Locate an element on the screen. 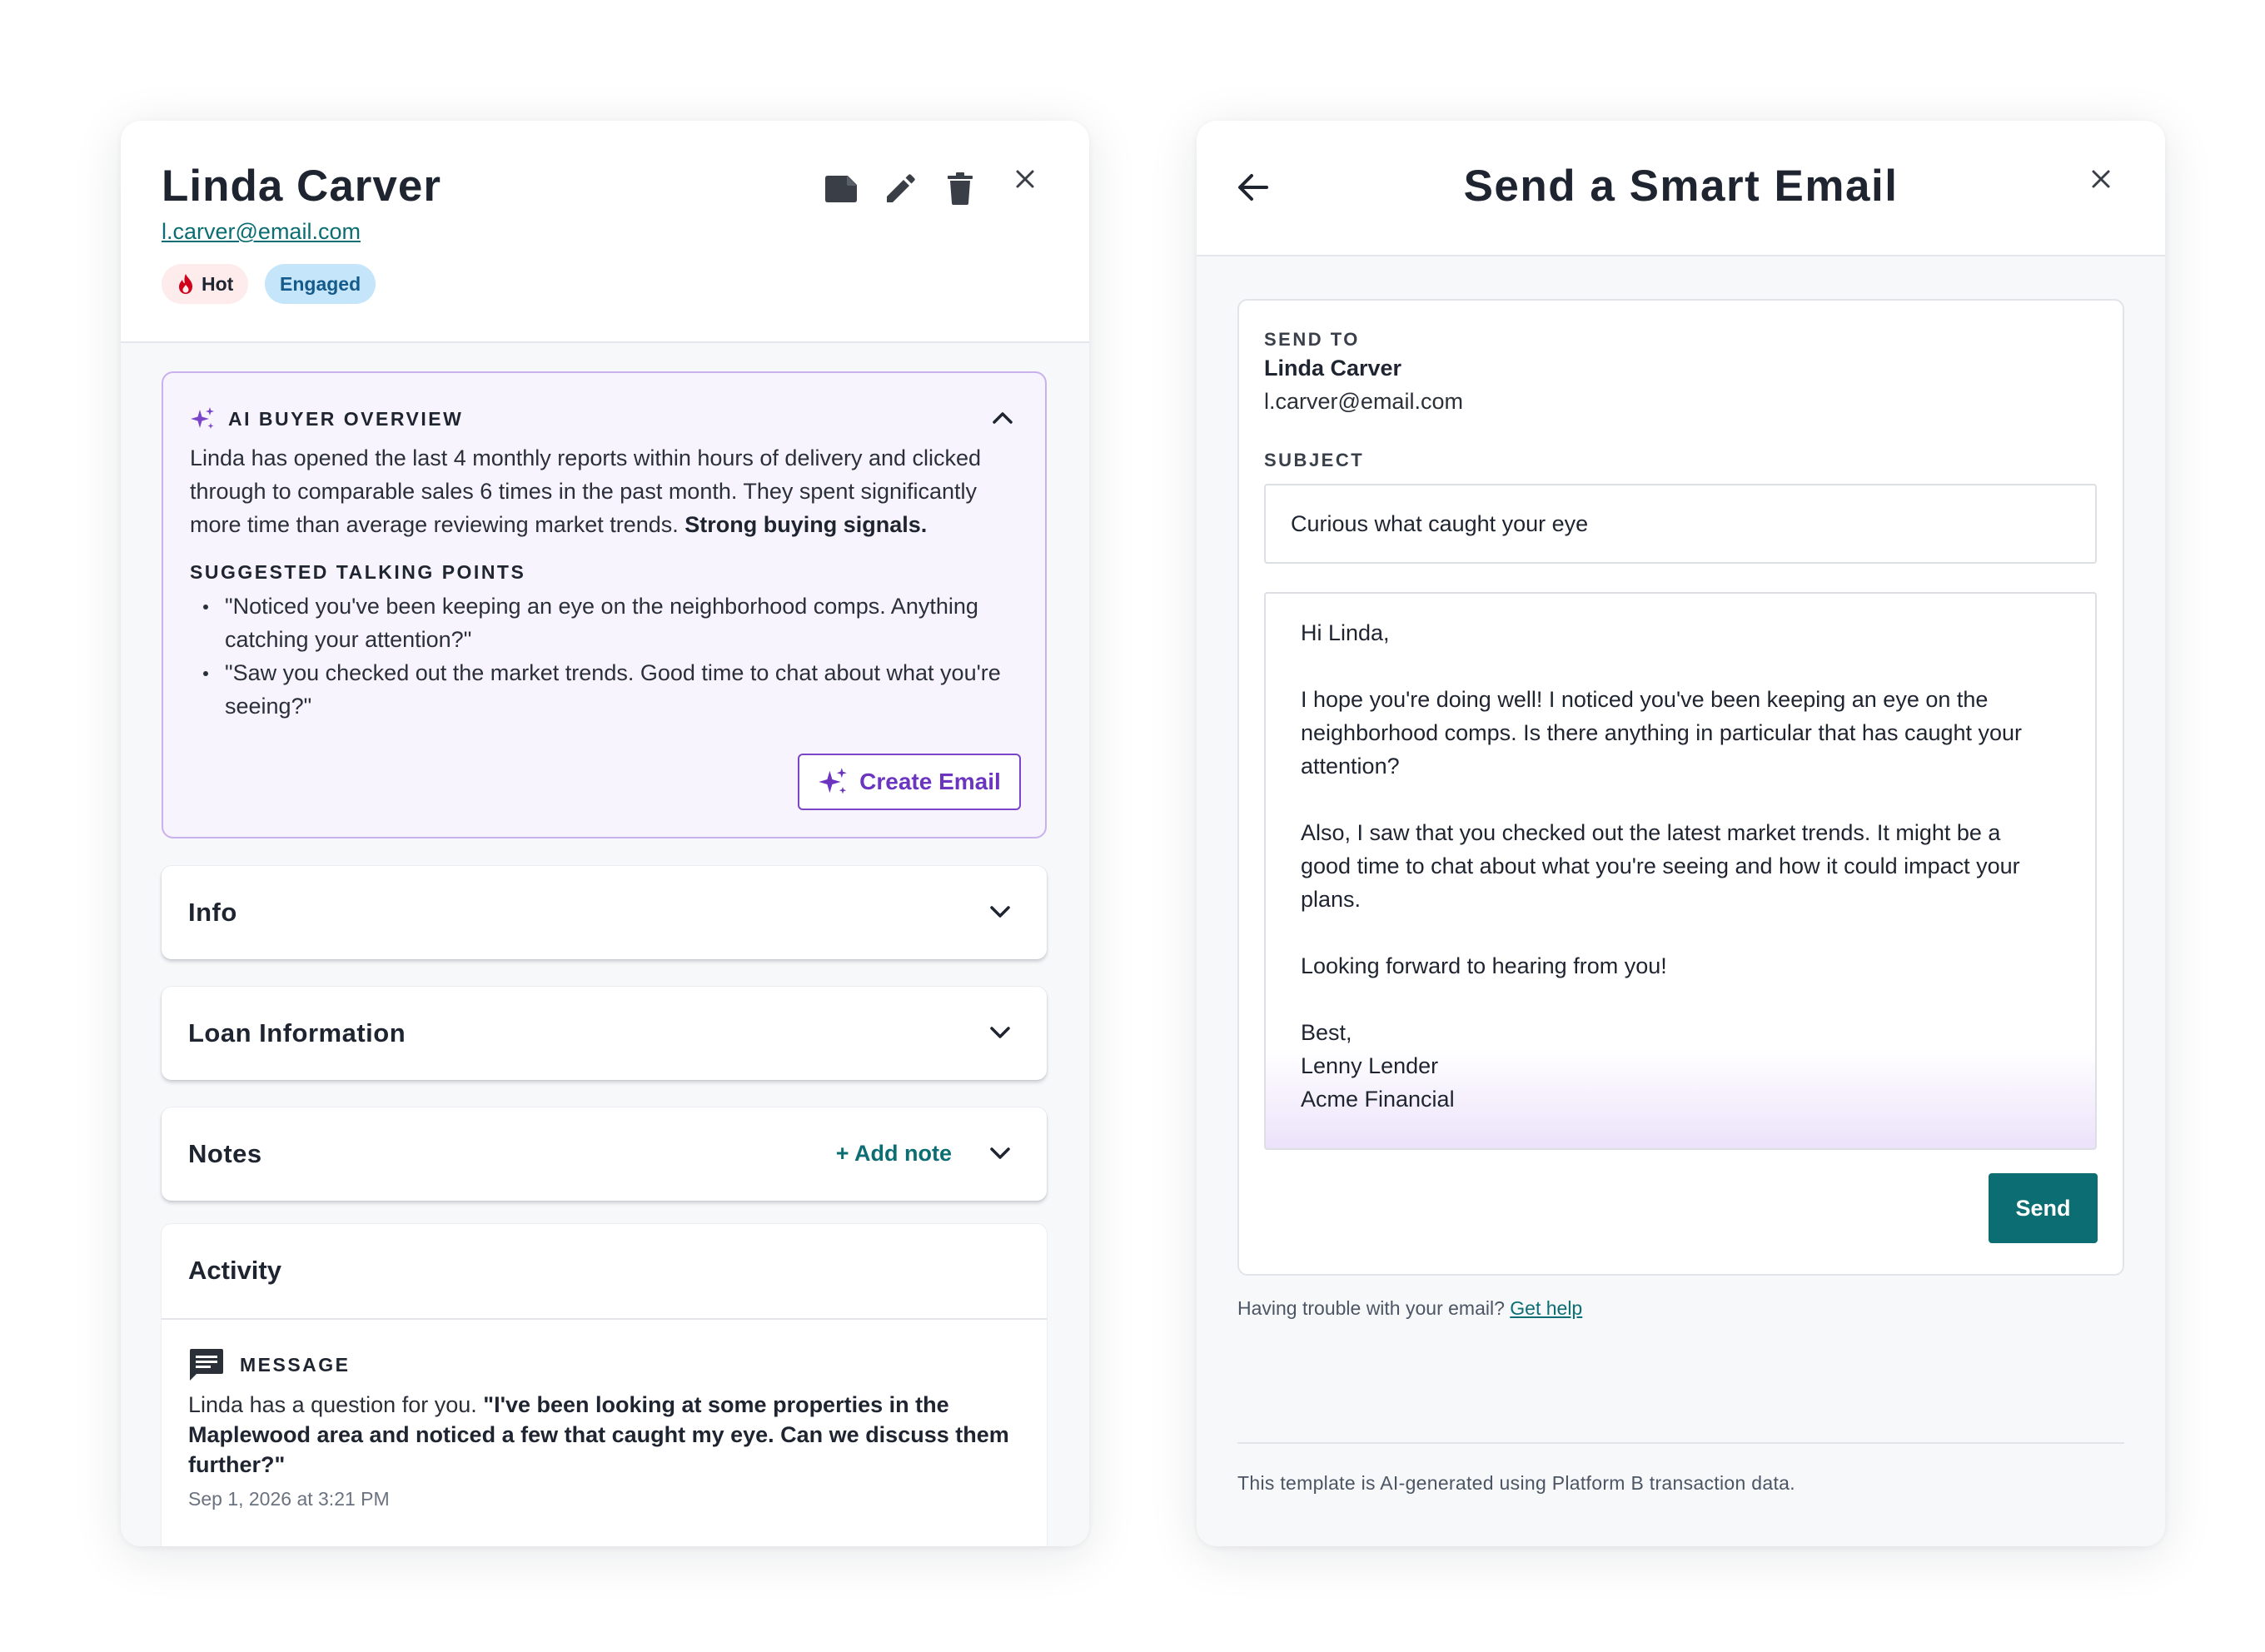 This screenshot has width=2265, height=1652. create-email-button: Create Email is located at coordinates (910, 782).